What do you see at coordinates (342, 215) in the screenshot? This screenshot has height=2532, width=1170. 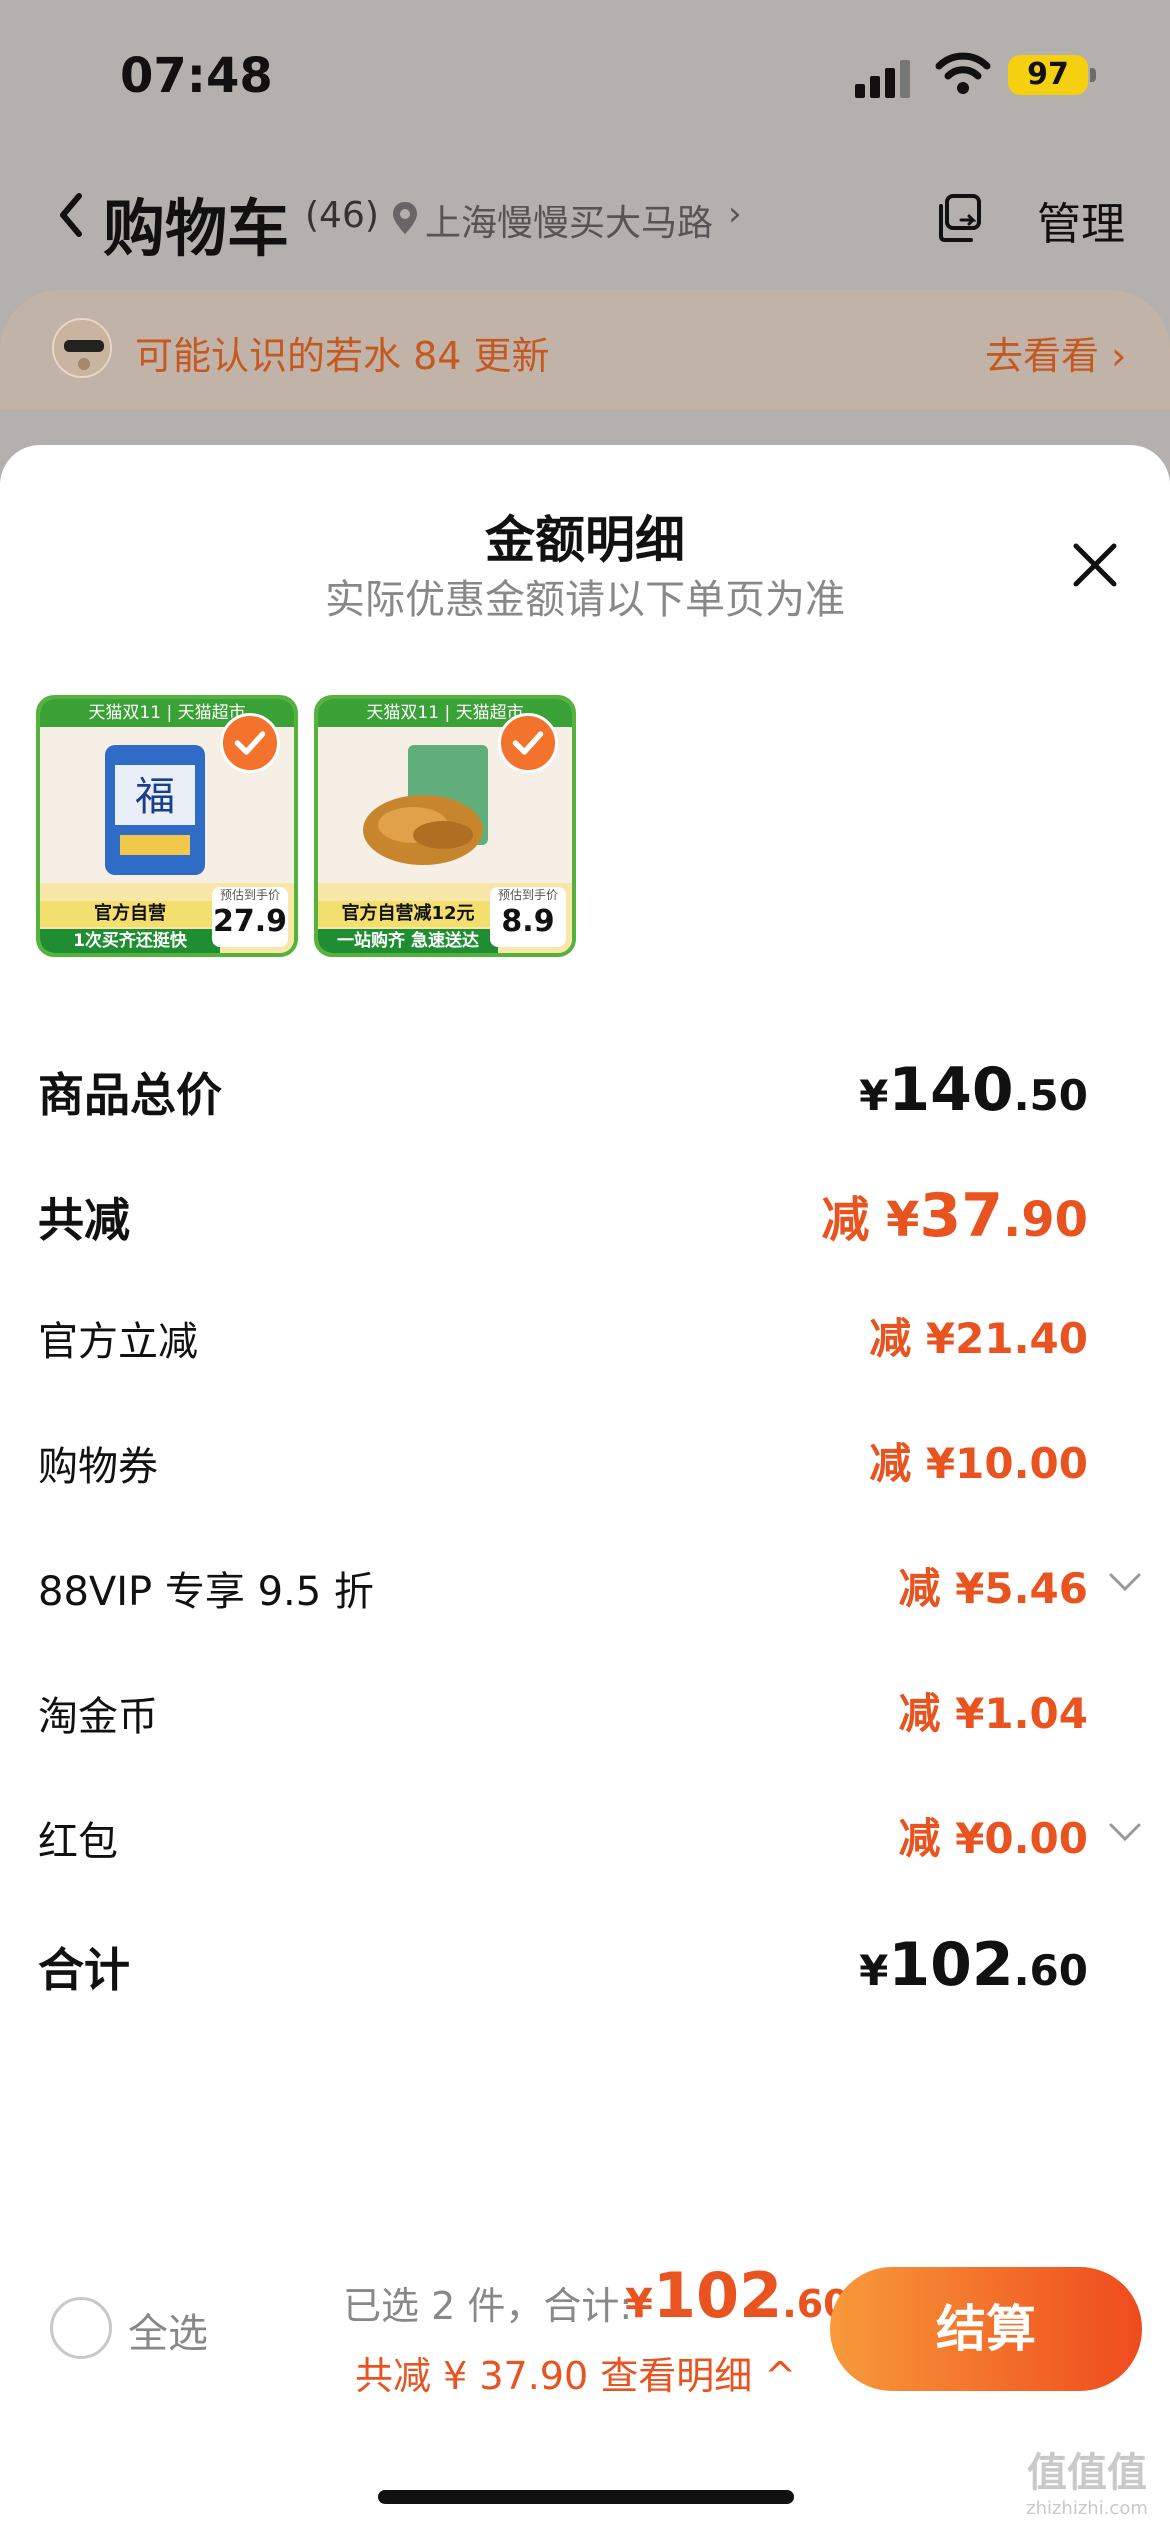 I see `cart-count: (46)` at bounding box center [342, 215].